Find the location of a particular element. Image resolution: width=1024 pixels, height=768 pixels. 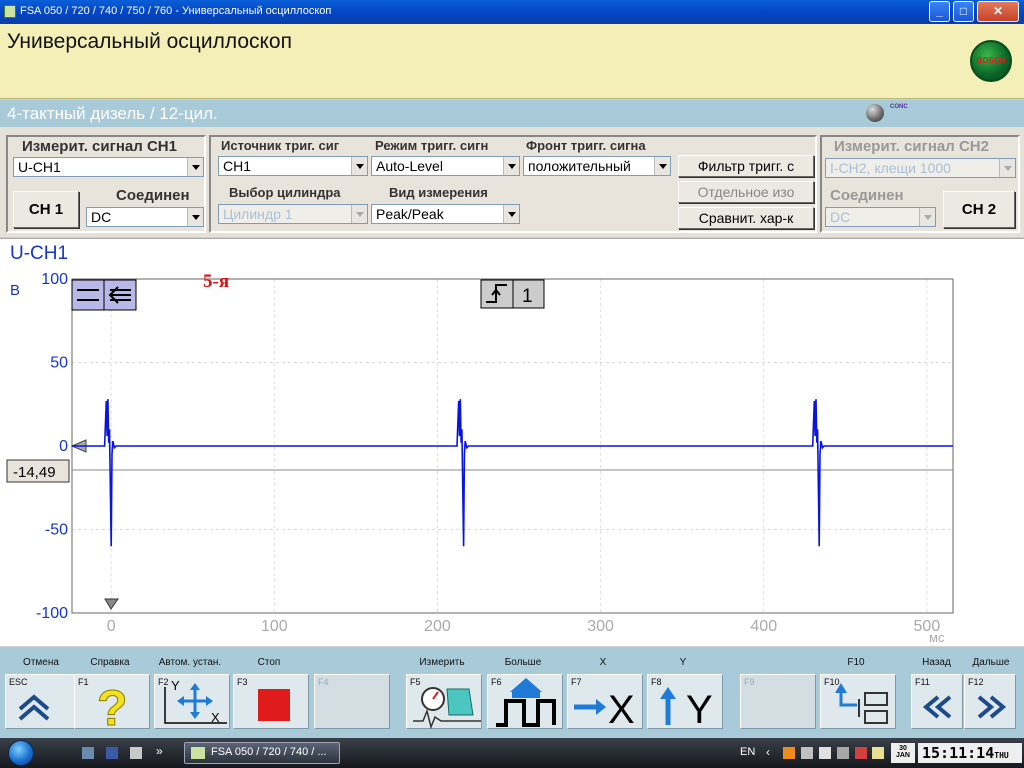

f9-key: F9 is located at coordinates (777, 697).